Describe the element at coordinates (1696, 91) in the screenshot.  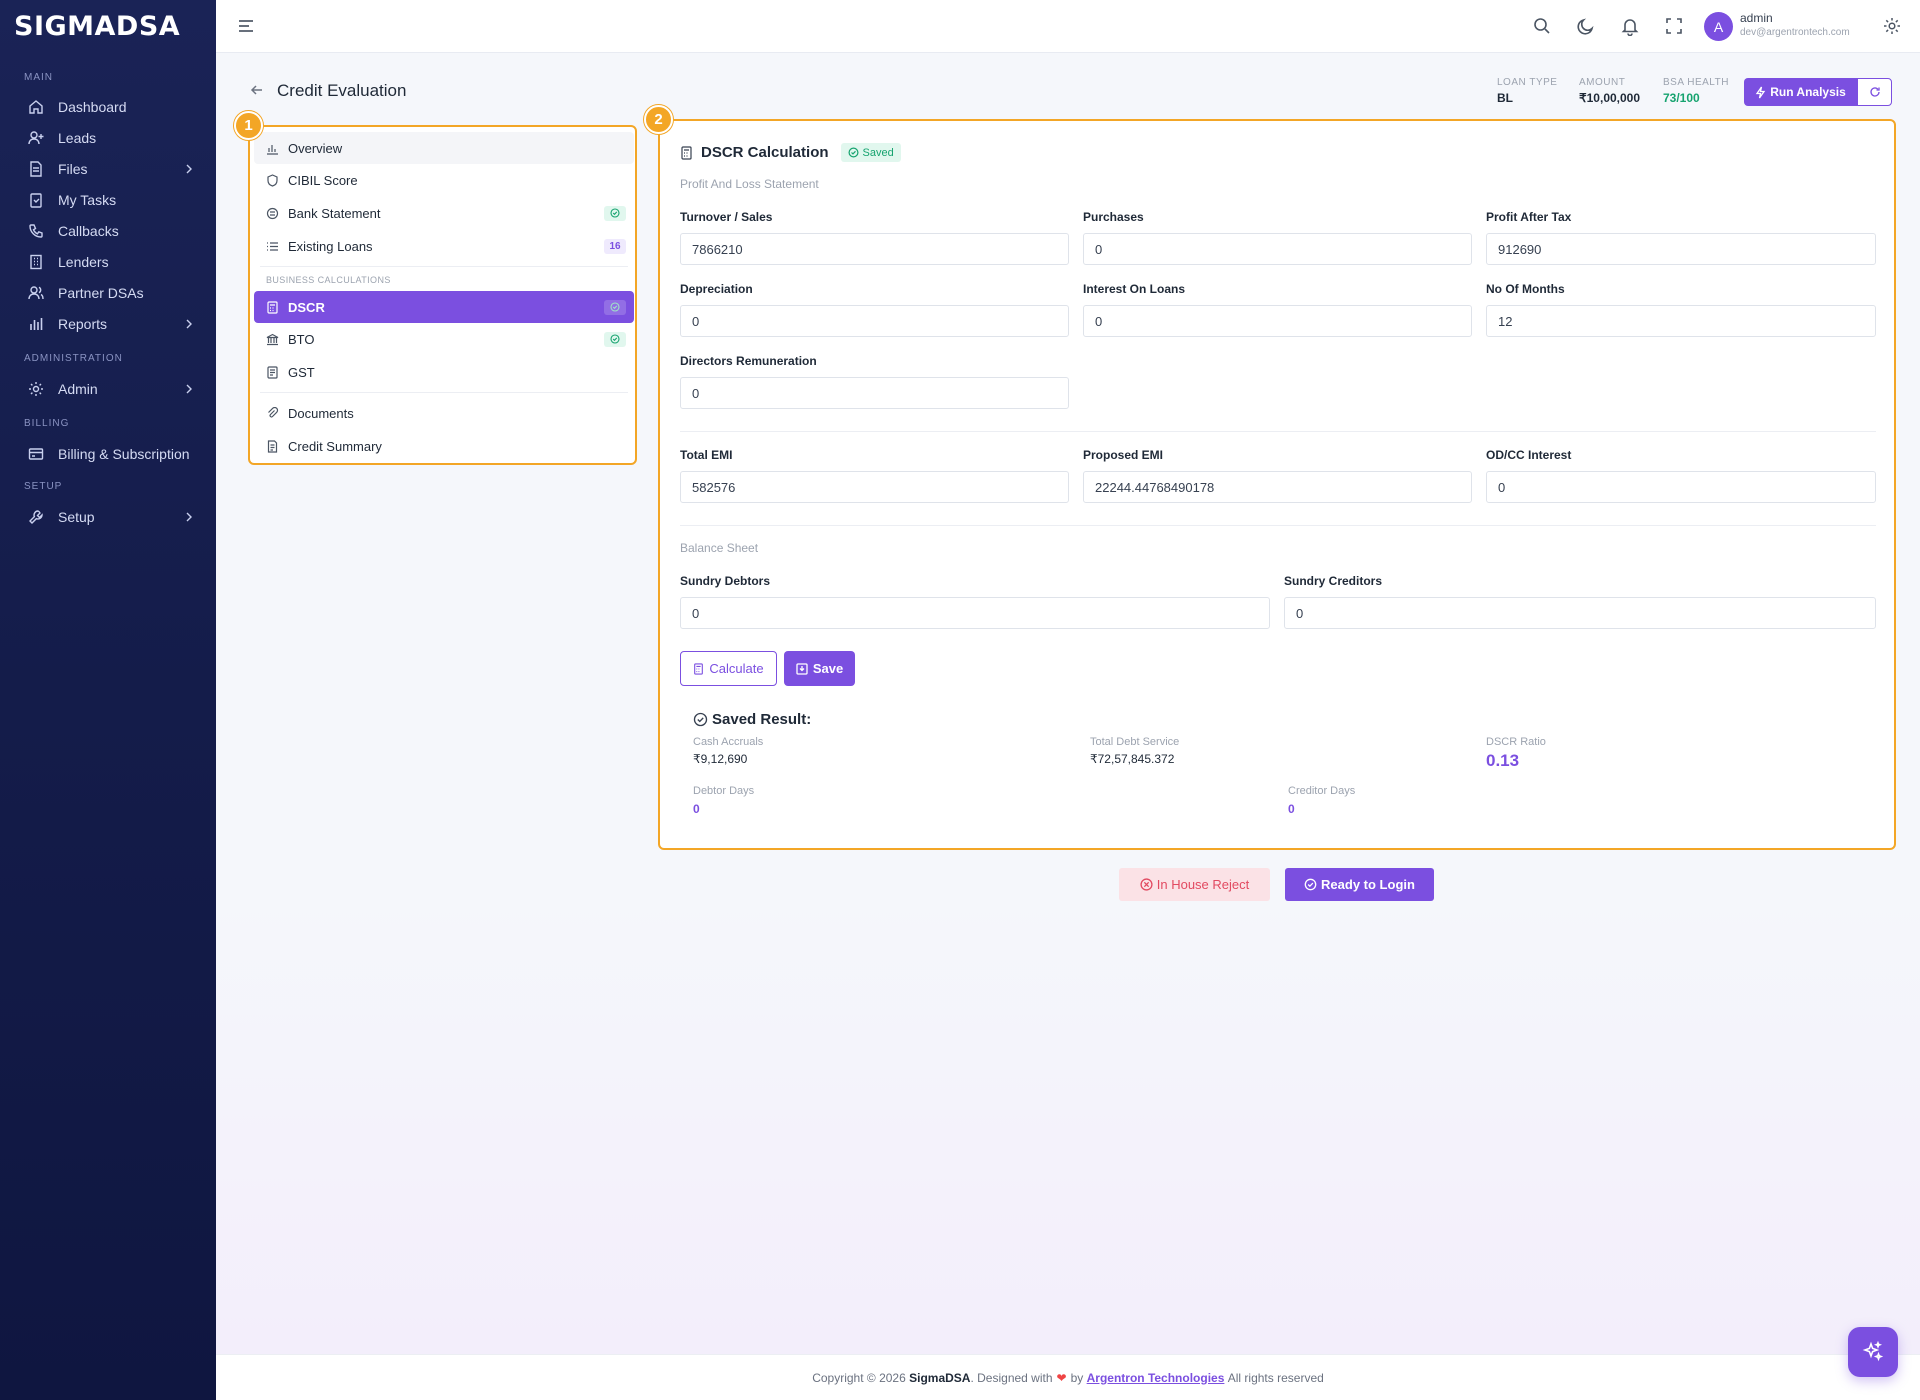
I see `meta-bsa-health: BSA HEALTH 73/100` at that location.